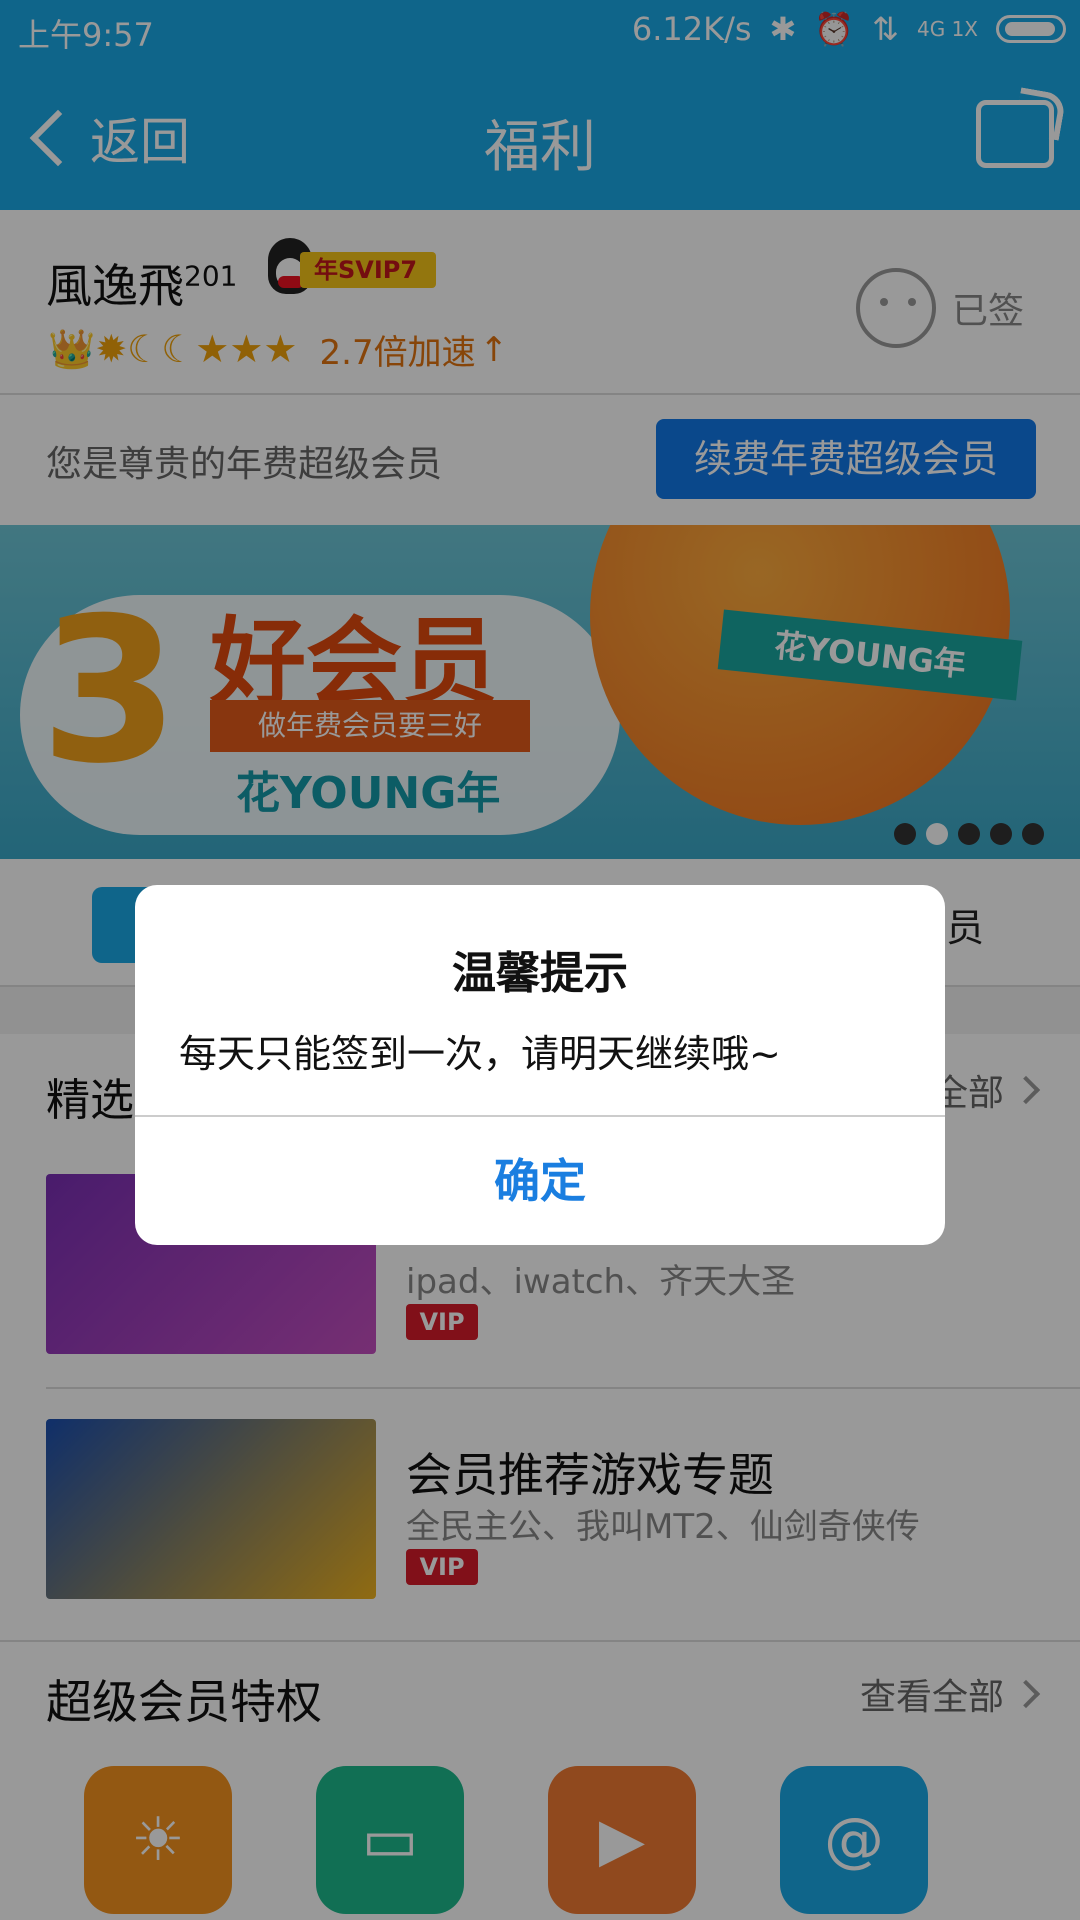 The image size is (1080, 1920). I want to click on dialog-title: 温馨提示, so click(540, 973).